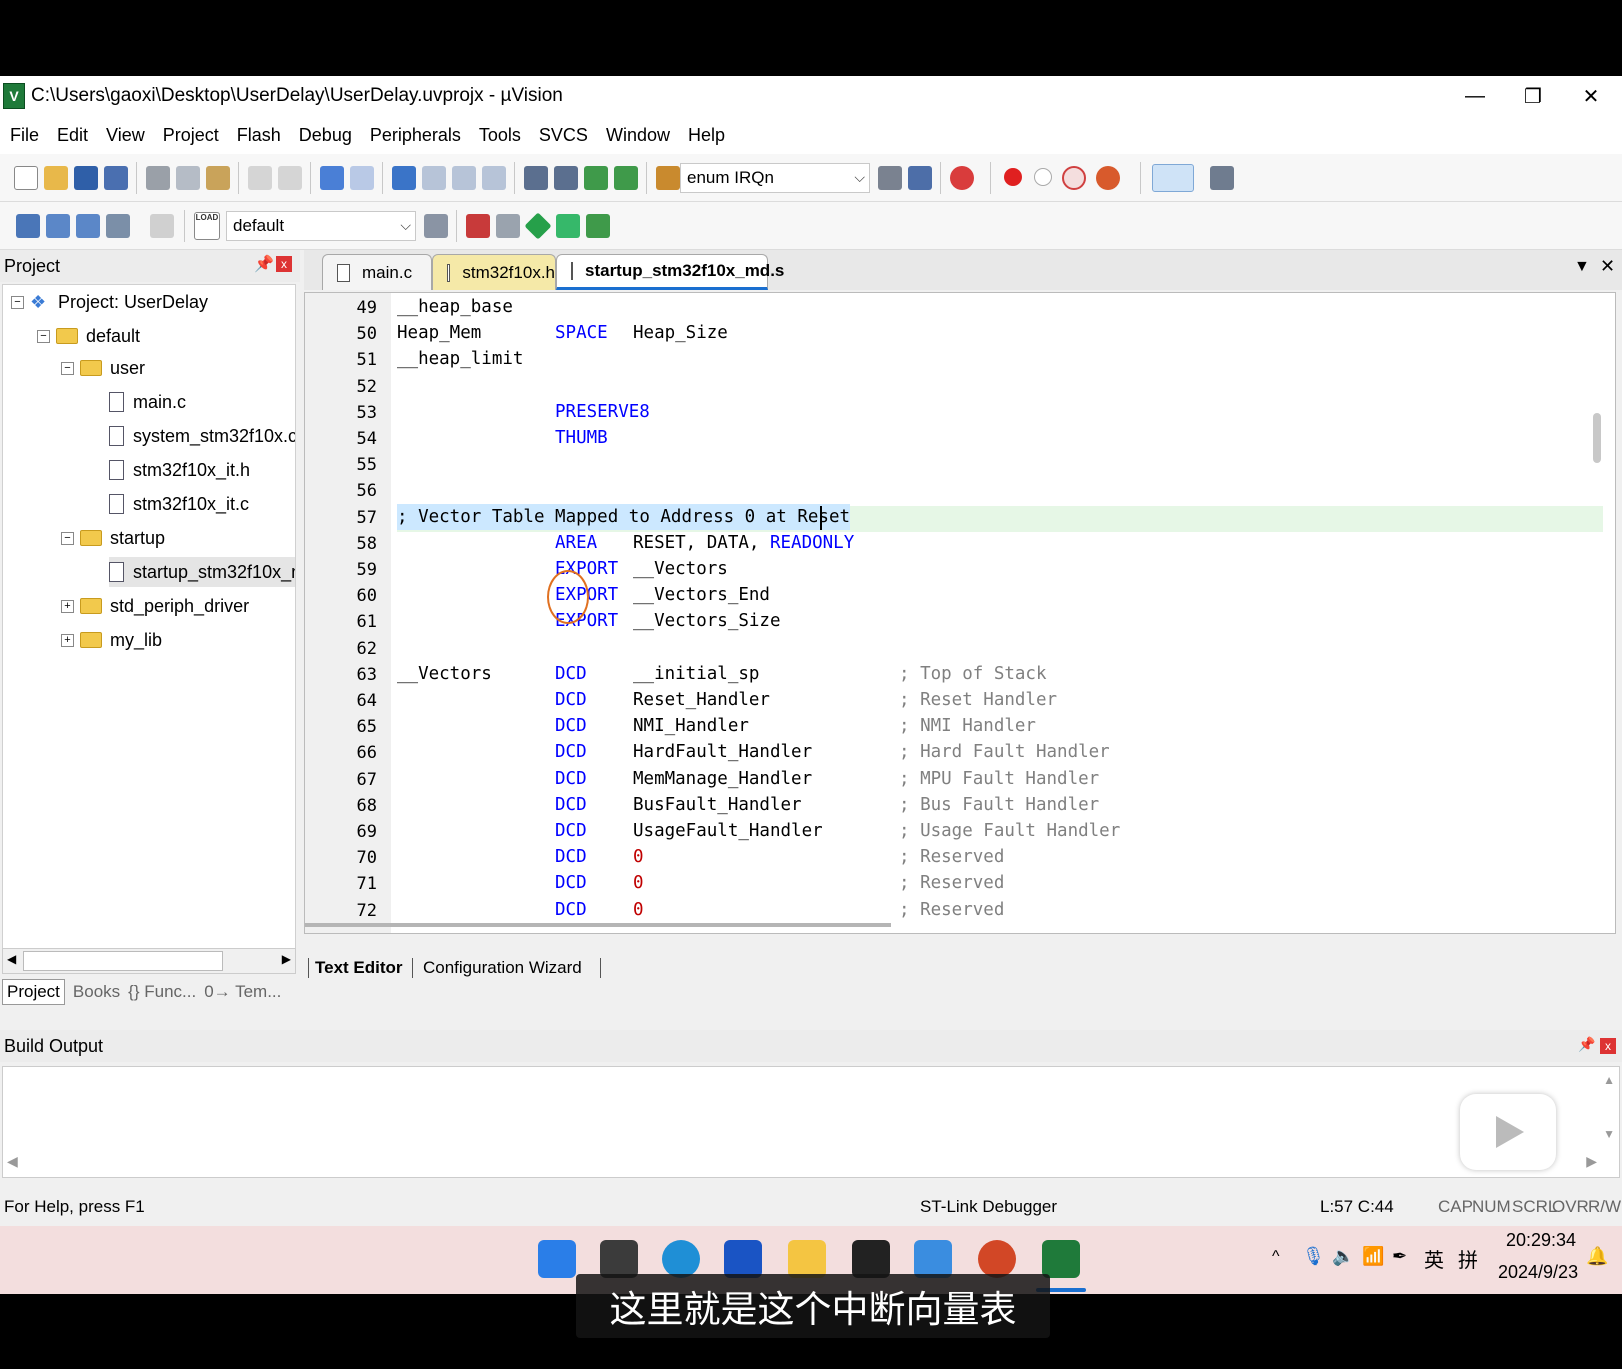 Image resolution: width=1622 pixels, height=1369 pixels. Describe the element at coordinates (202, 572) in the screenshot. I see `tree-file-startup-s: startup_stm32f10x_md.s` at that location.